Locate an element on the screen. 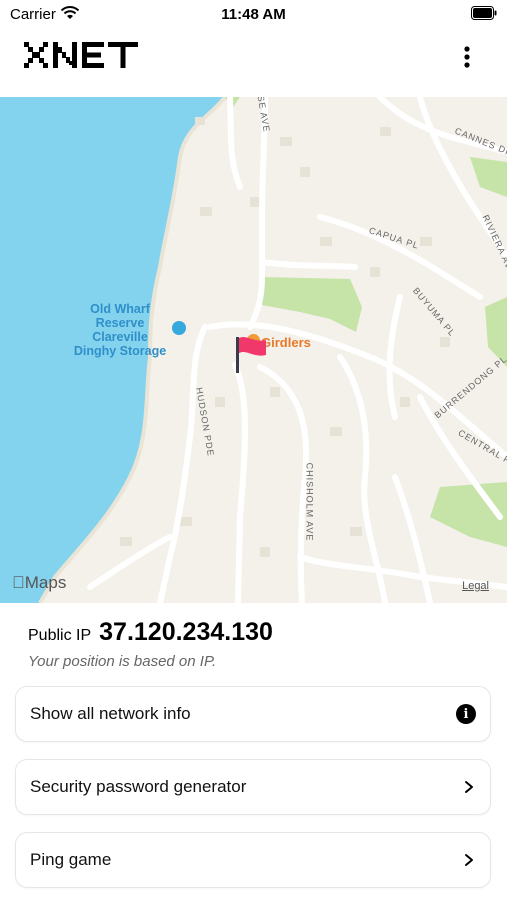  more-vertical-icon is located at coordinates (467, 57).